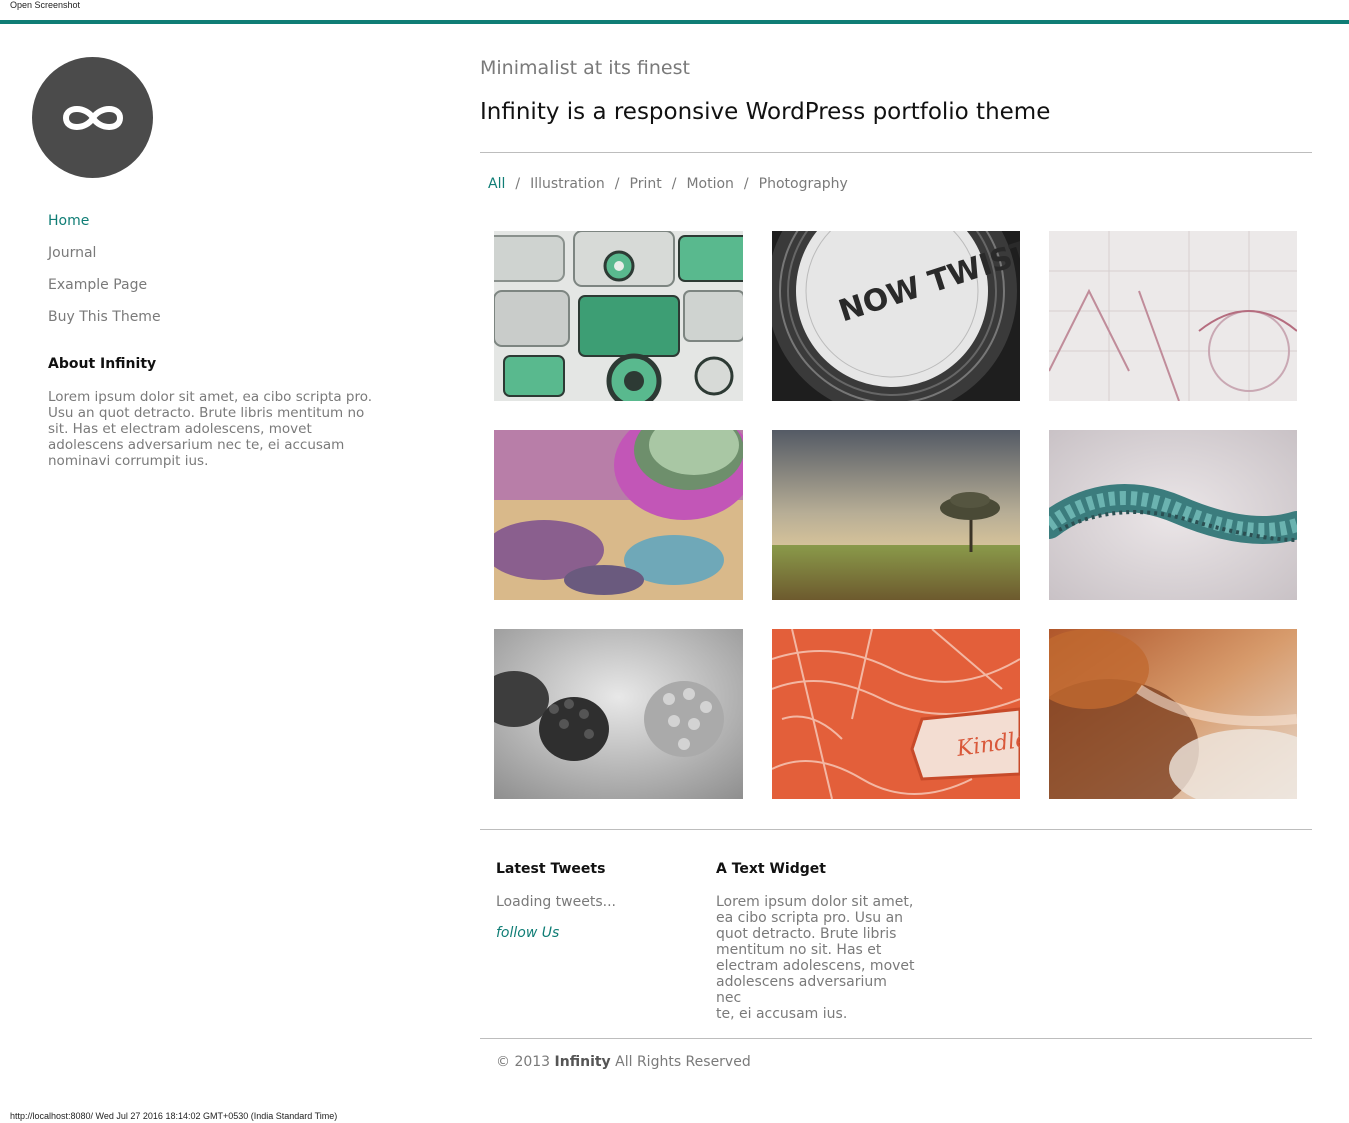  I want to click on now-twist-image: NOW TWIST DOTCOM, so click(896, 316).